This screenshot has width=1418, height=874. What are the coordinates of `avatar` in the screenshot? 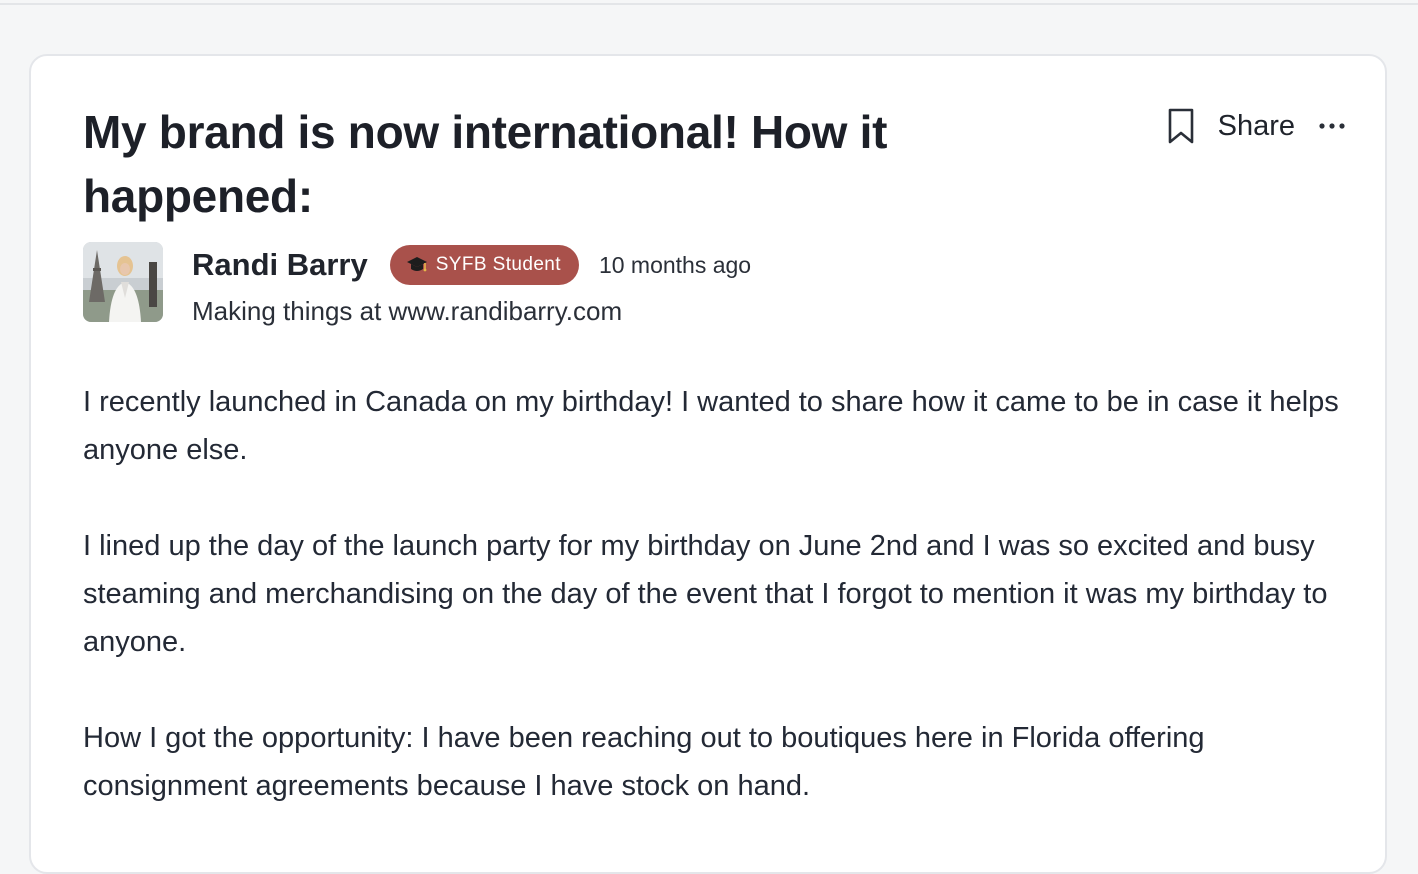 It's located at (123, 282).